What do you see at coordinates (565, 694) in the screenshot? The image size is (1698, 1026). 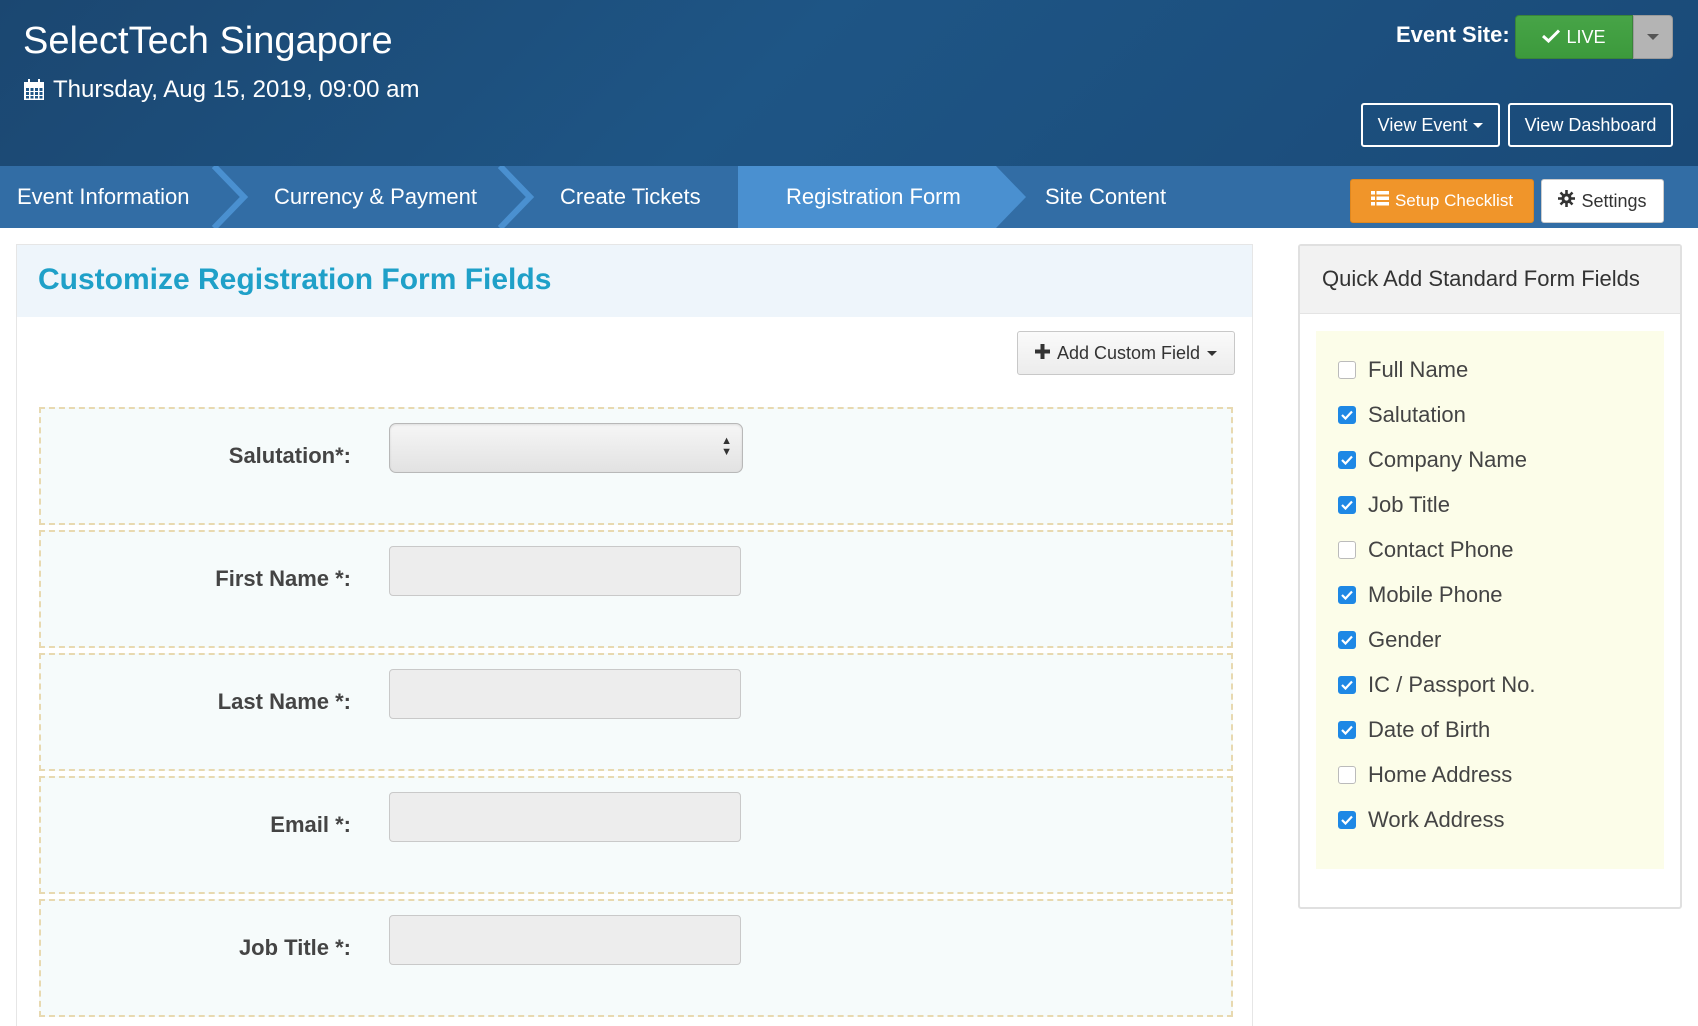 I see `last-name-input` at bounding box center [565, 694].